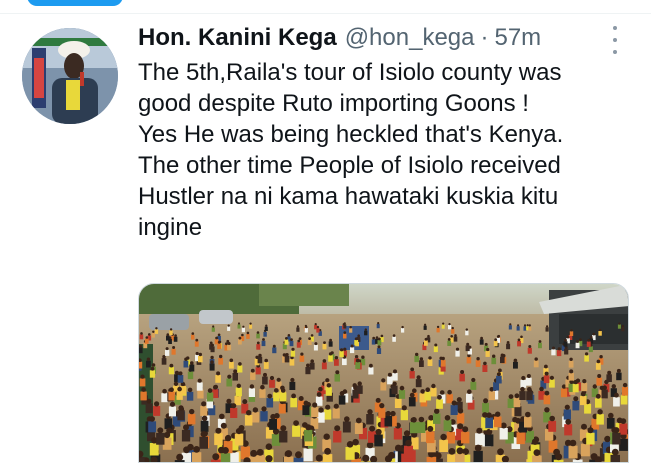  What do you see at coordinates (325, 7) in the screenshot?
I see `timeline-top-divider` at bounding box center [325, 7].